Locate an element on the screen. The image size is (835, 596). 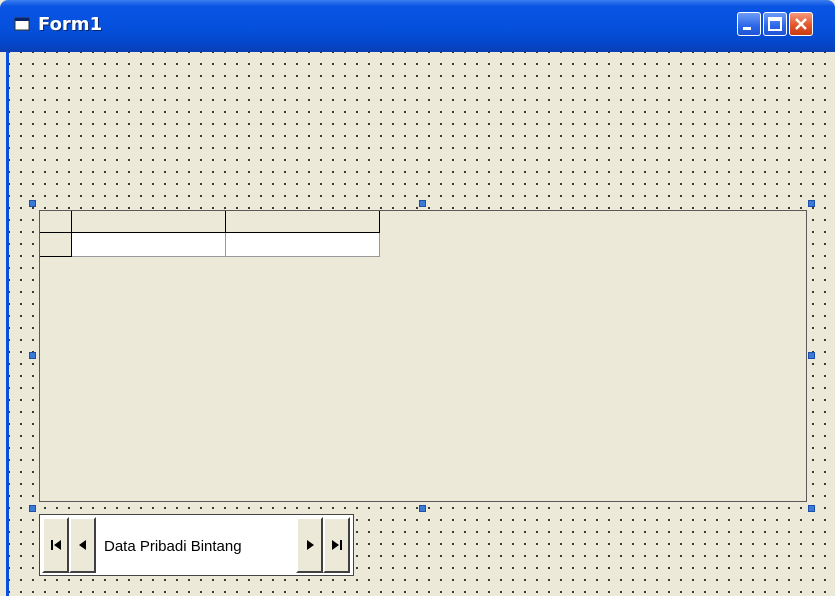
maximize-icon is located at coordinates (775, 24).